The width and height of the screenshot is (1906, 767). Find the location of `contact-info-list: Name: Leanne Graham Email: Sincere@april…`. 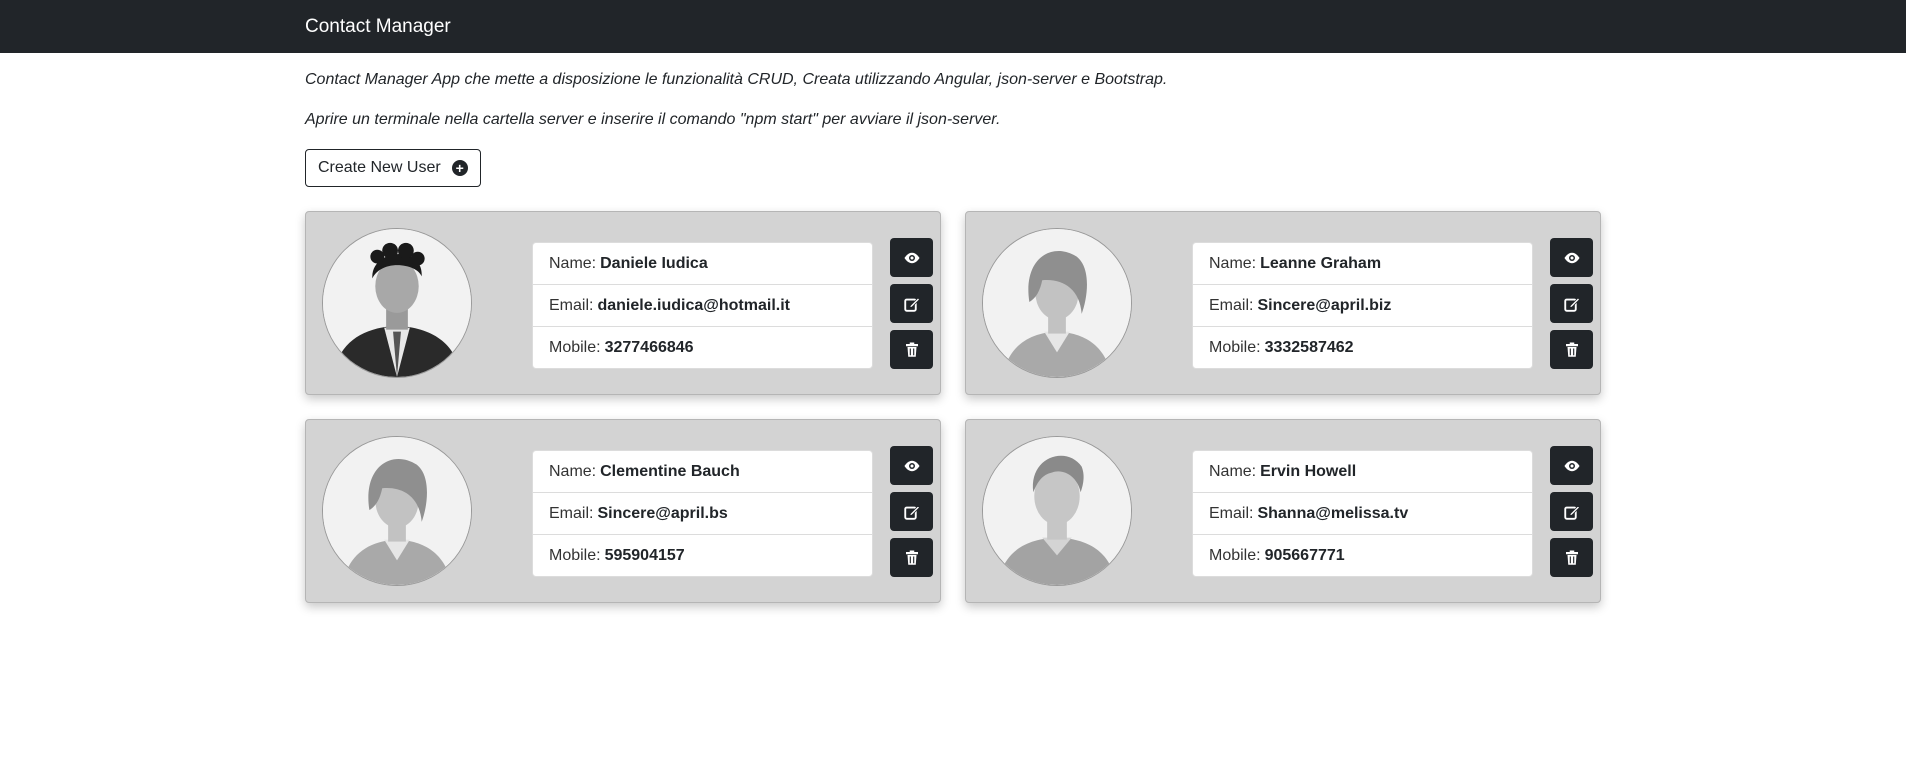

contact-info-list: Name: Leanne Graham Email: Sincere@april… is located at coordinates (1362, 305).